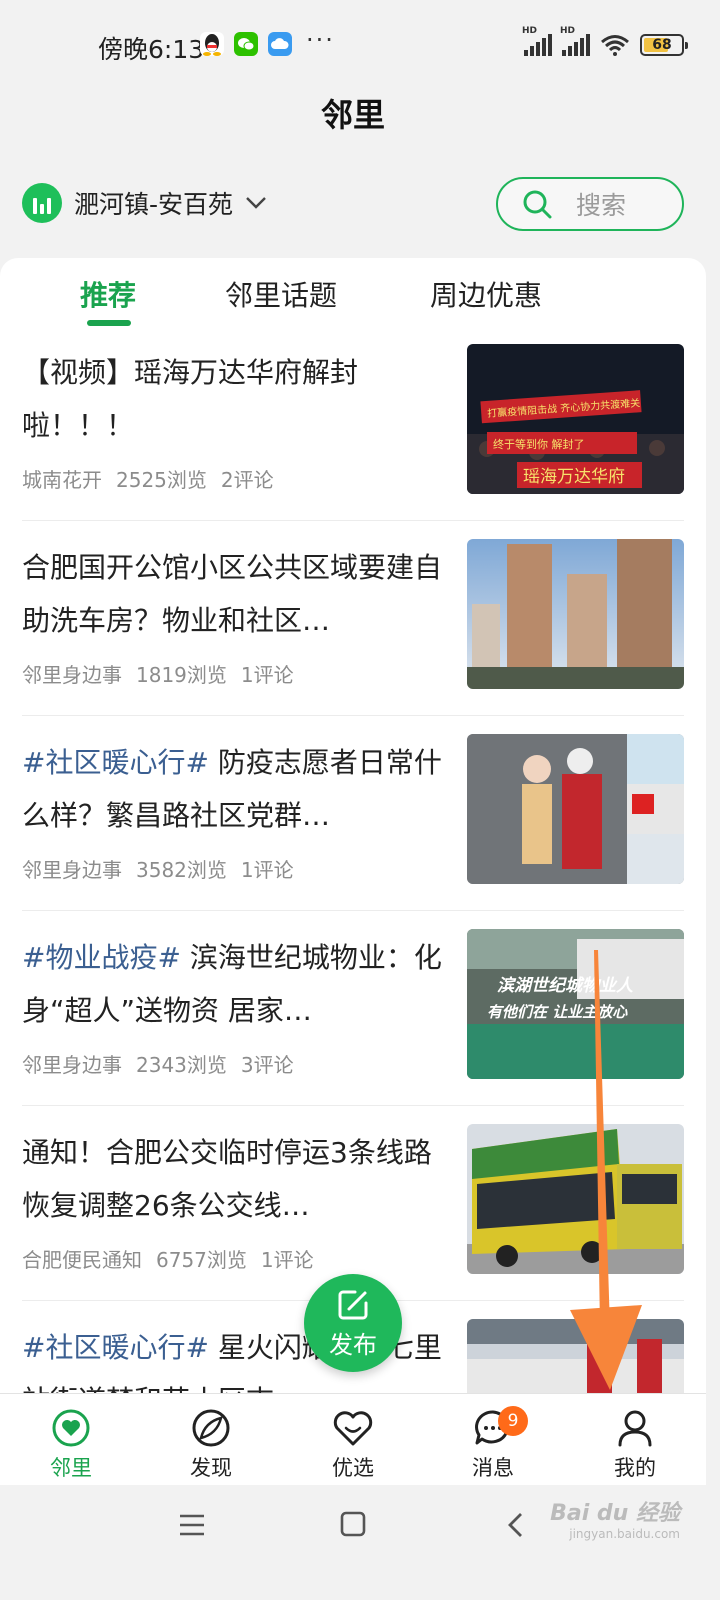  I want to click on battery-level: 68, so click(662, 45).